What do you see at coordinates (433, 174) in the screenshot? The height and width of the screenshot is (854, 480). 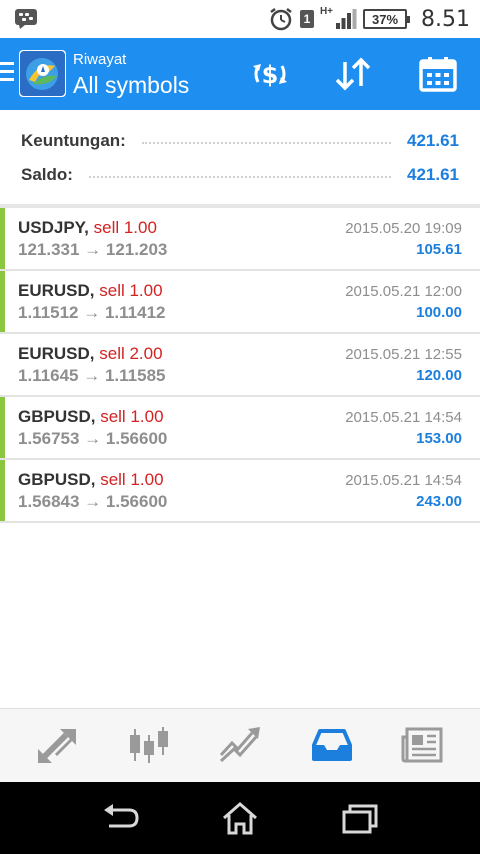 I see `balance-value: 421.61` at bounding box center [433, 174].